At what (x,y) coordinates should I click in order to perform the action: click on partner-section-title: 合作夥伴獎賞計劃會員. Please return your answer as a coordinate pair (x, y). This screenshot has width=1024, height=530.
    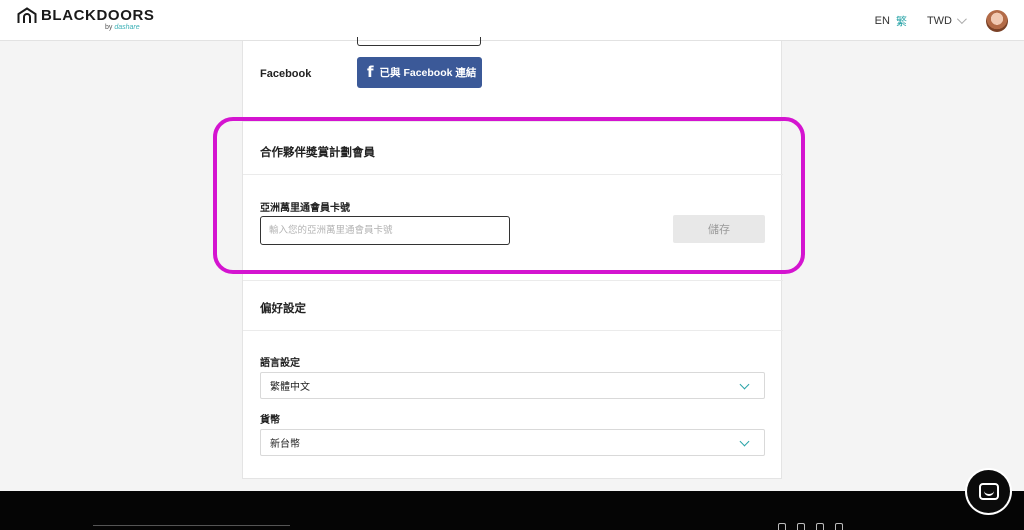
    Looking at the image, I should click on (317, 153).